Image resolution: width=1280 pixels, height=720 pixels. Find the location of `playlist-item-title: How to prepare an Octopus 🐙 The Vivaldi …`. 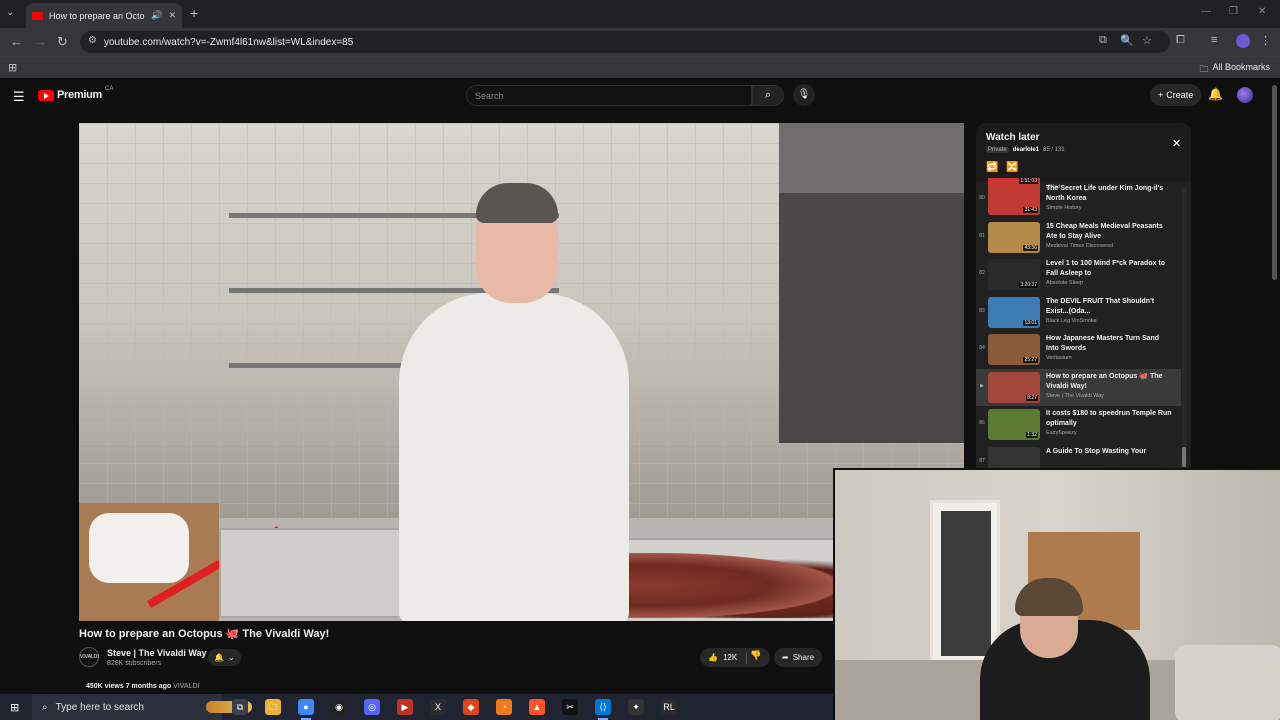

playlist-item-title: How to prepare an Octopus 🐙 The Vivaldi … is located at coordinates (1109, 382).